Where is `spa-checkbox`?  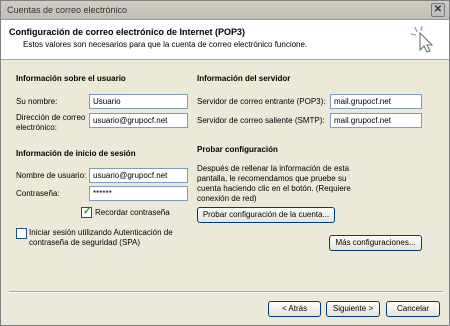
spa-checkbox is located at coordinates (21, 233).